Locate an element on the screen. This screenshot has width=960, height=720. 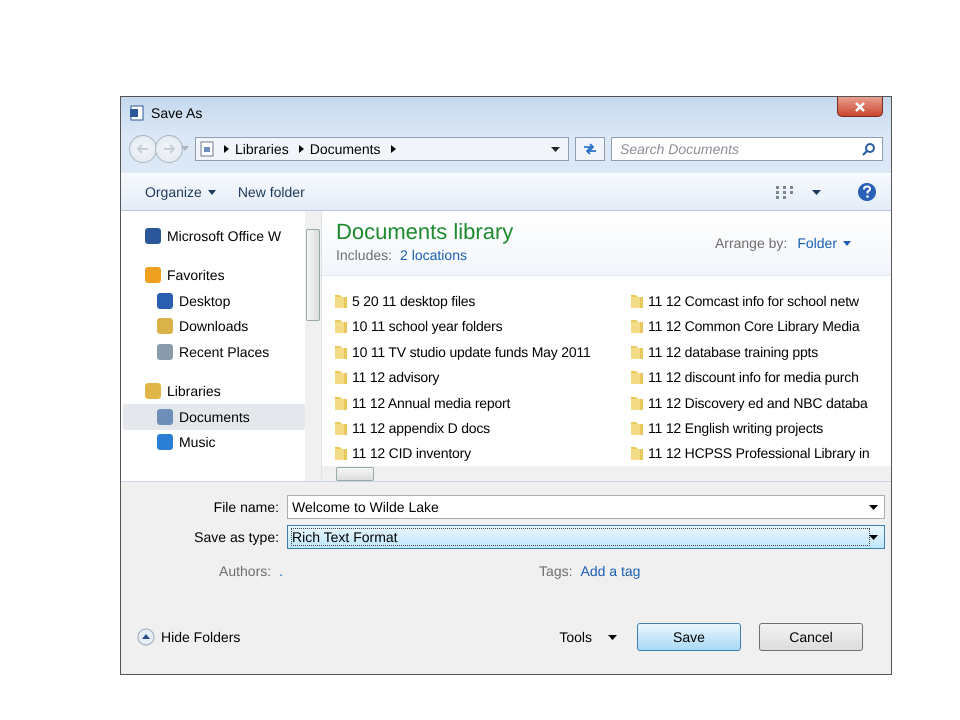
folder-item: 11 12 database training ppts is located at coordinates (760, 351).